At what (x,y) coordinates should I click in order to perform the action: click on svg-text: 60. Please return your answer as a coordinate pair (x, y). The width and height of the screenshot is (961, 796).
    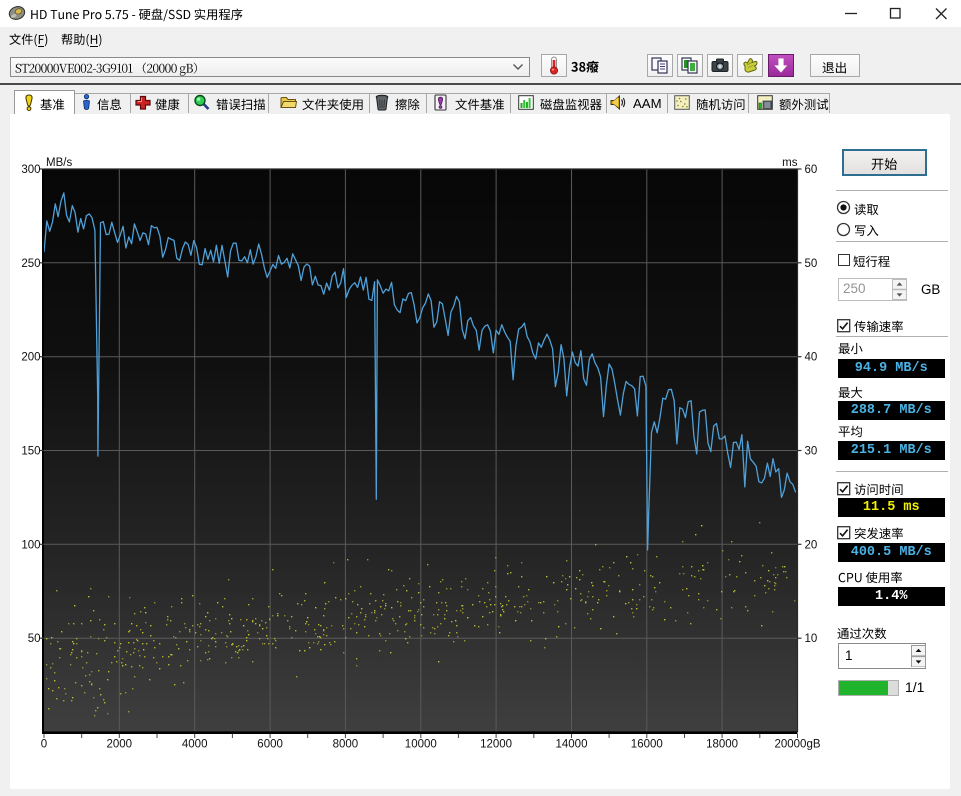
    Looking at the image, I should click on (811, 170).